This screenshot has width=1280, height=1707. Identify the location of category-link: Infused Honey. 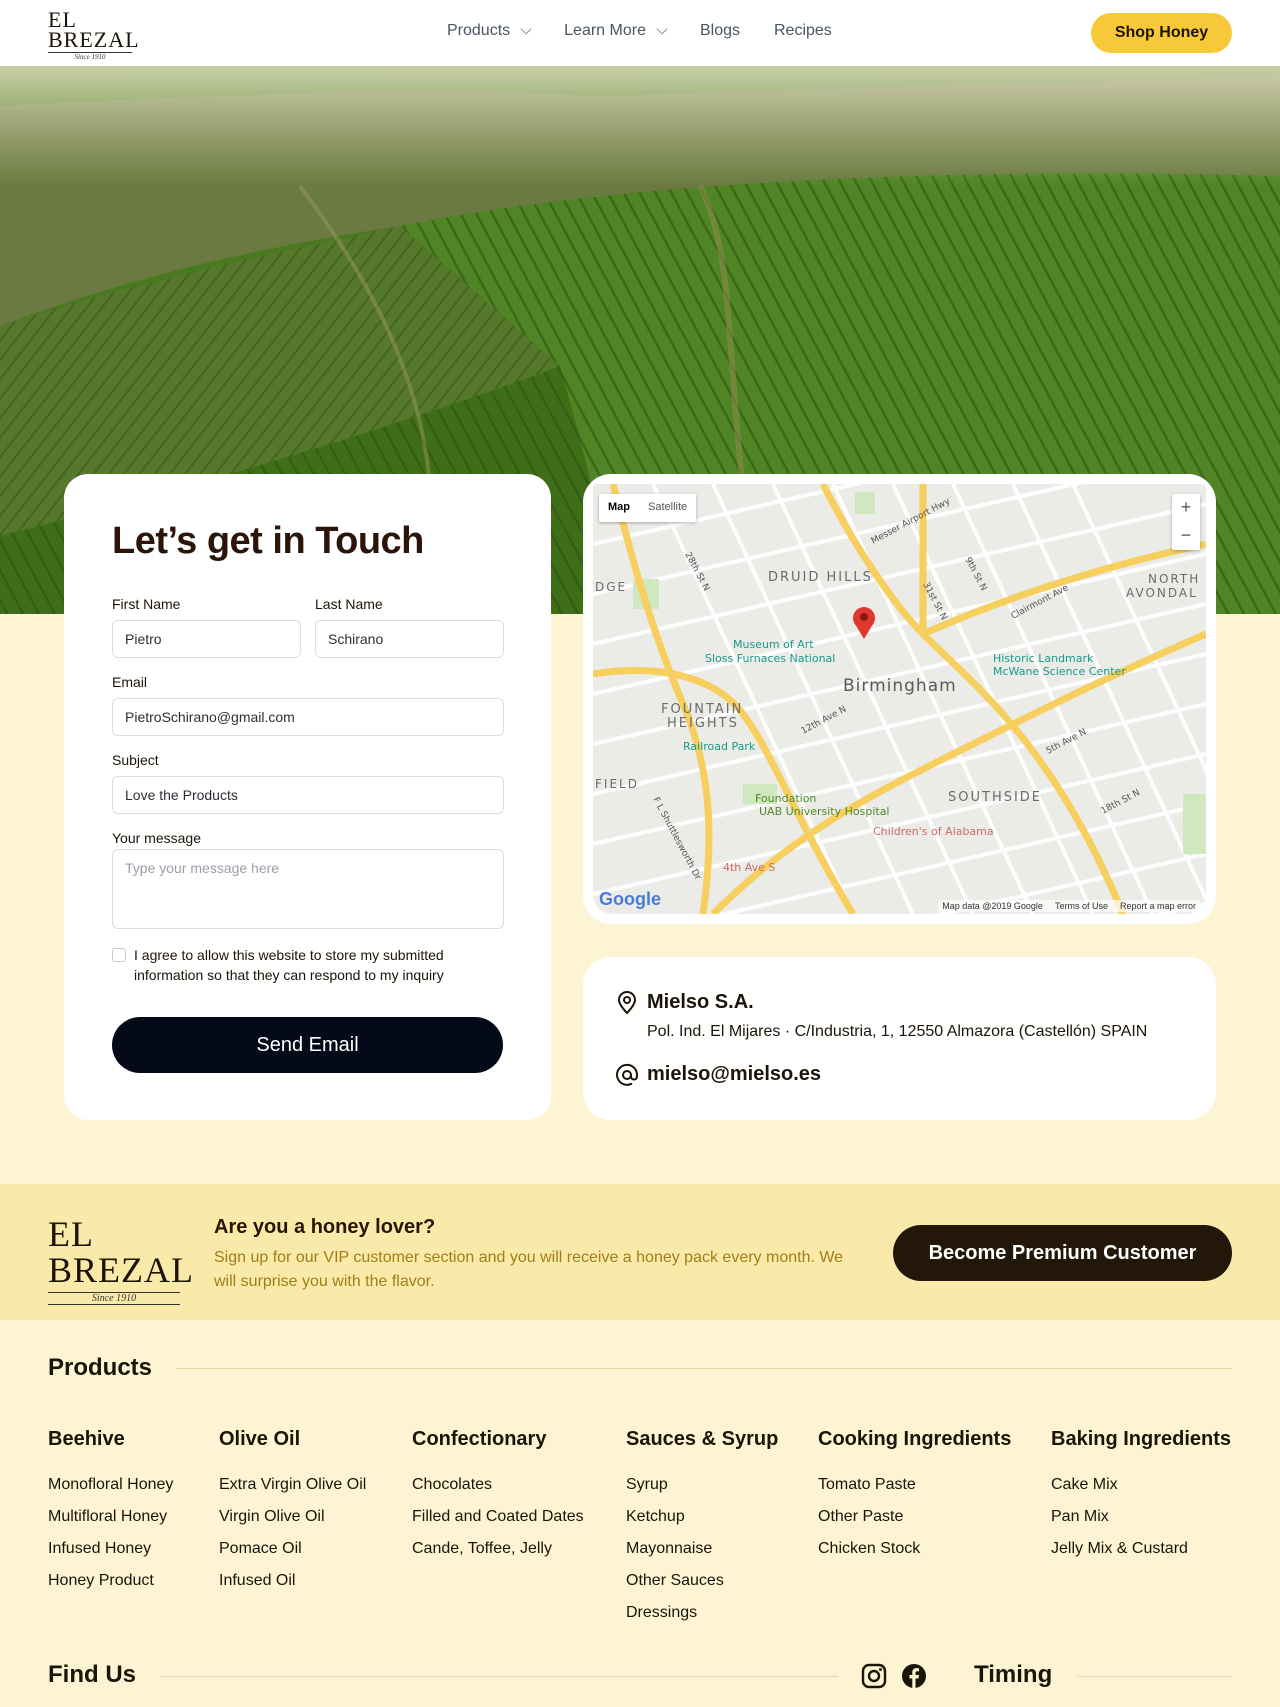
(110, 1549).